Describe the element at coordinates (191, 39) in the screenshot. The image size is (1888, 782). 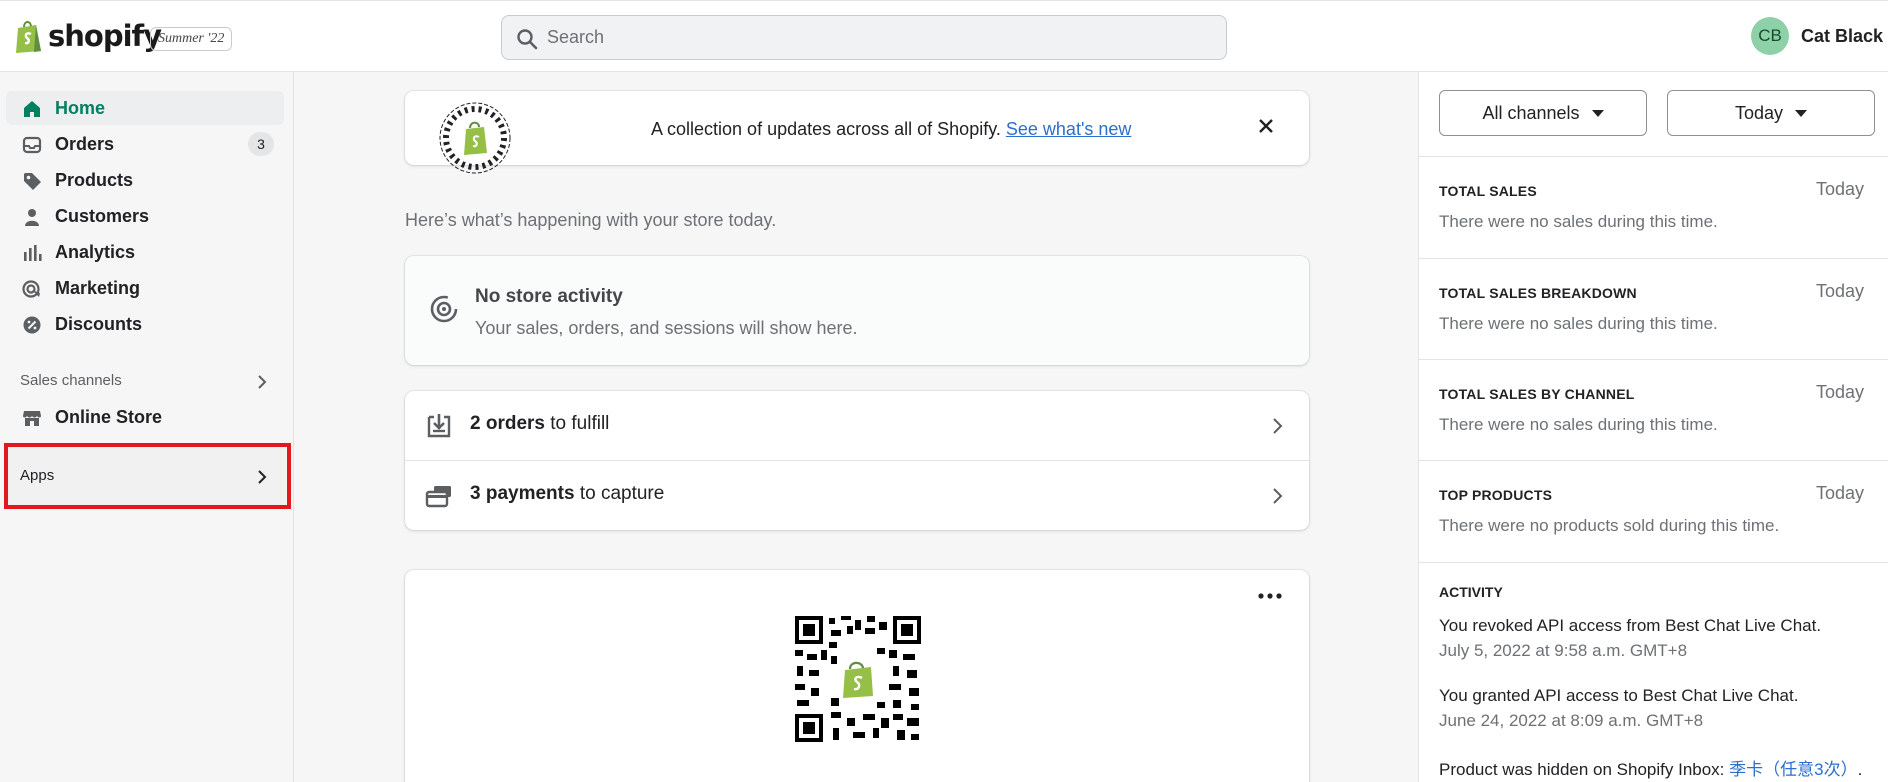
I see `edition-badge: Summer '22` at that location.